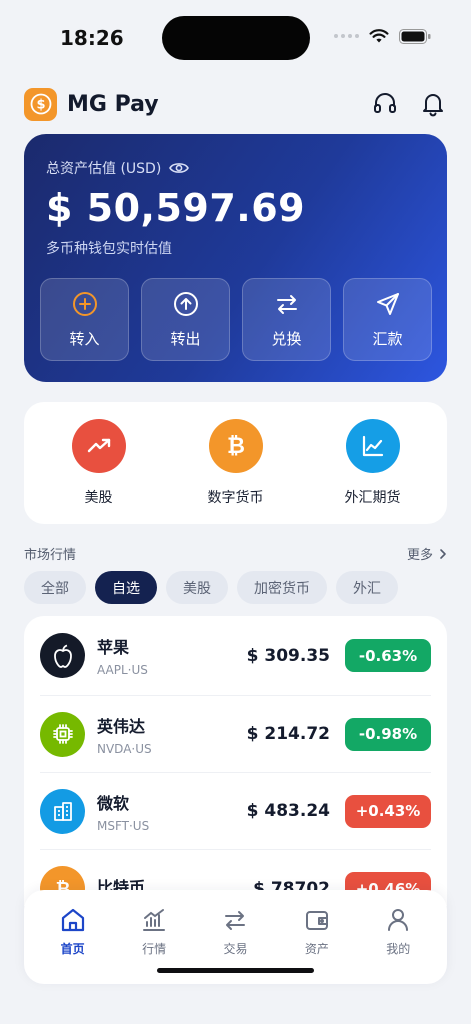 This screenshot has height=1024, width=471. What do you see at coordinates (98, 498) in the screenshot?
I see `category-label: 美股` at bounding box center [98, 498].